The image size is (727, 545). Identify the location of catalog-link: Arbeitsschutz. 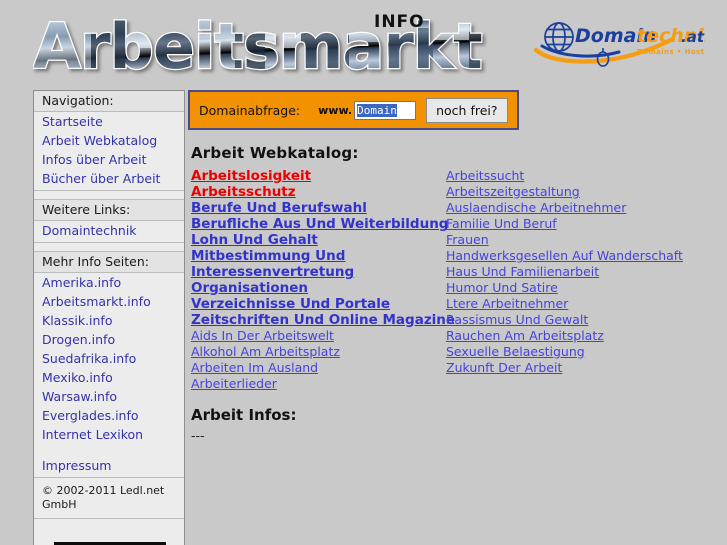
(321, 192).